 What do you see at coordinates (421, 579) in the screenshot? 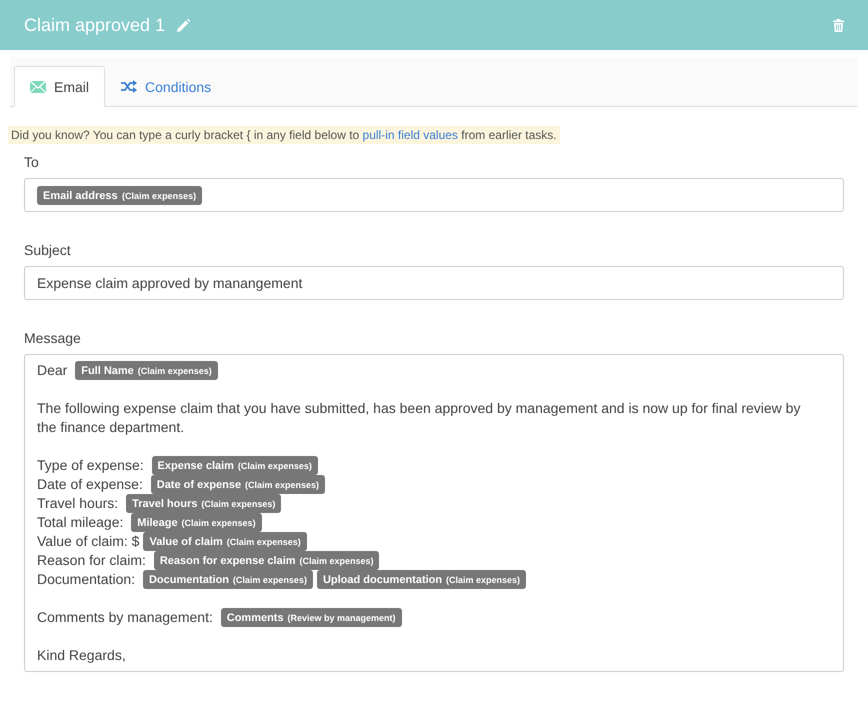
I see `field-tag: Upload documentation (Claim expenses)` at bounding box center [421, 579].